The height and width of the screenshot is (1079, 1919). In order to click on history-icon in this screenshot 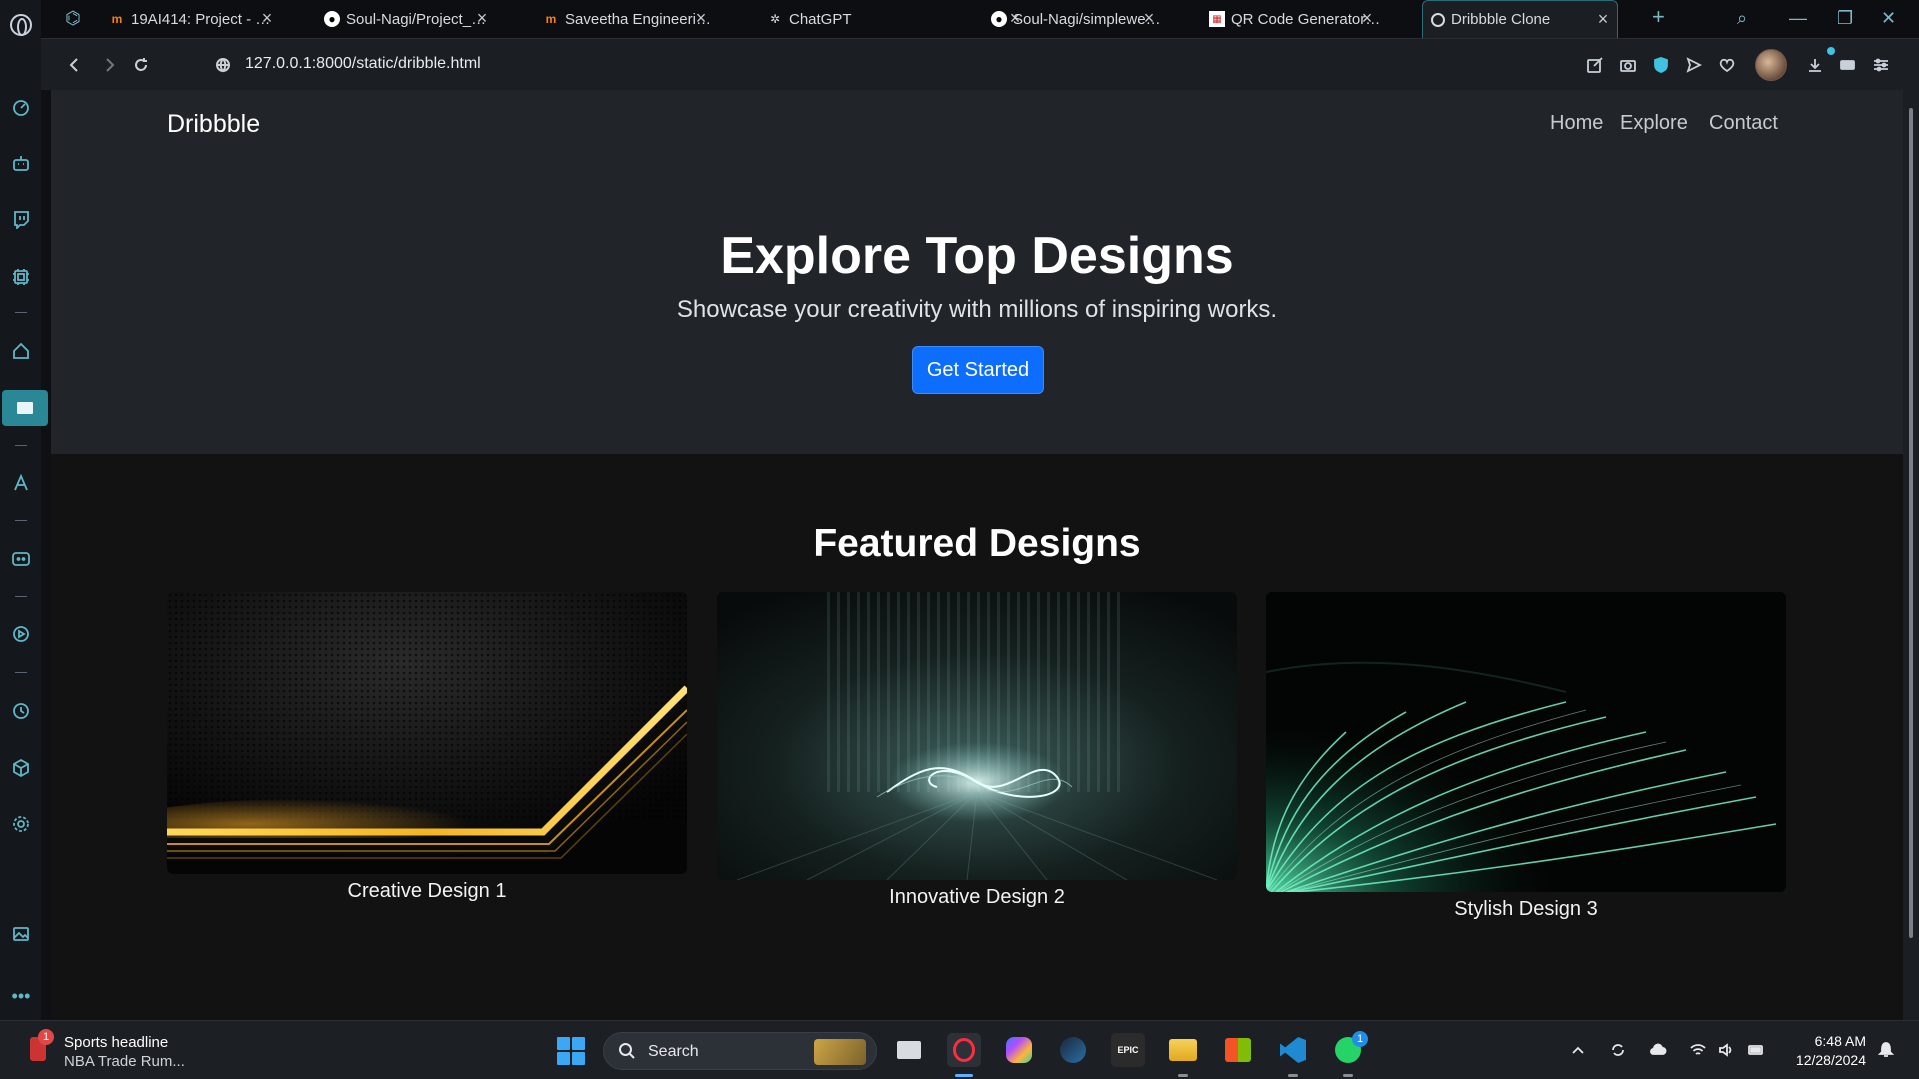, I will do `click(21, 711)`.